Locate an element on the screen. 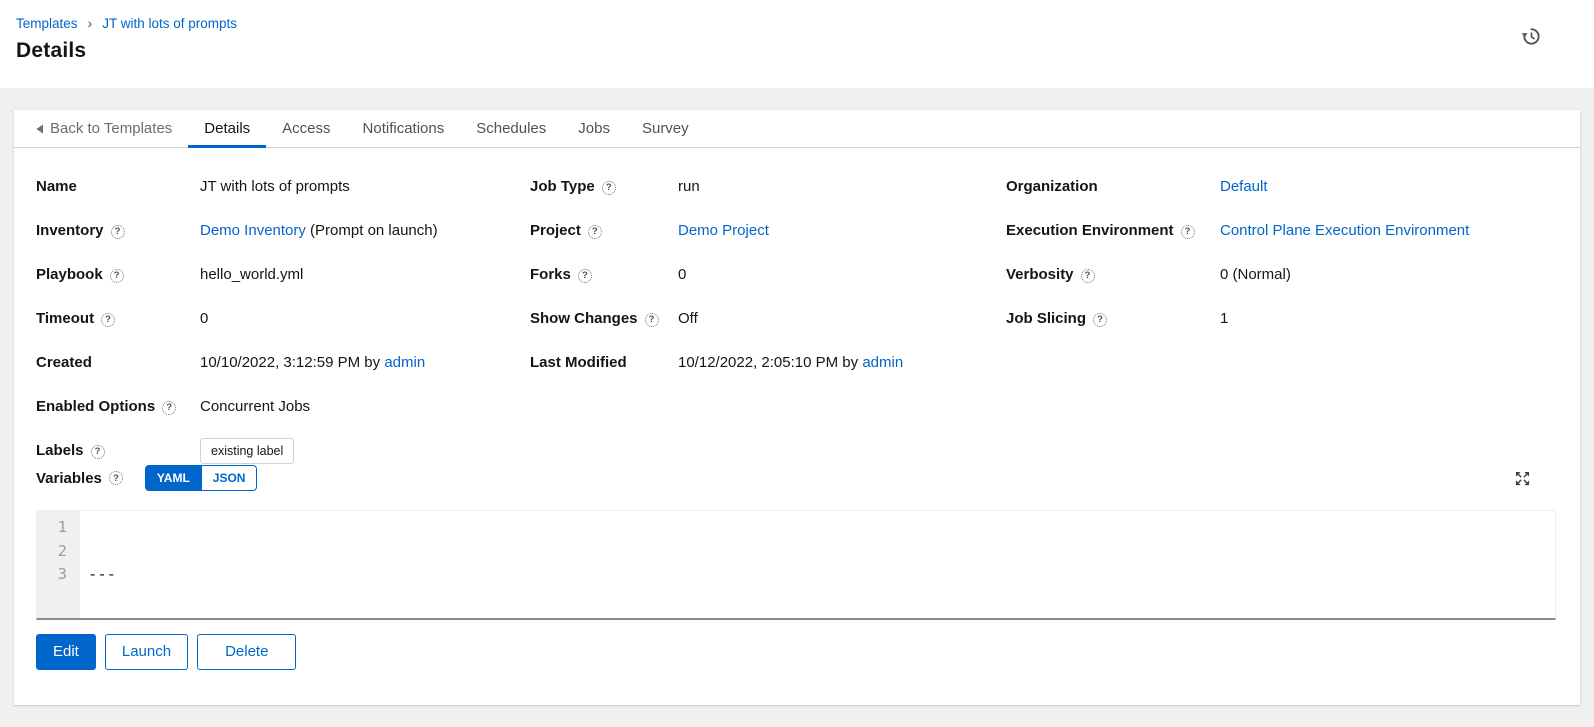  delete-button: Delete is located at coordinates (247, 652).